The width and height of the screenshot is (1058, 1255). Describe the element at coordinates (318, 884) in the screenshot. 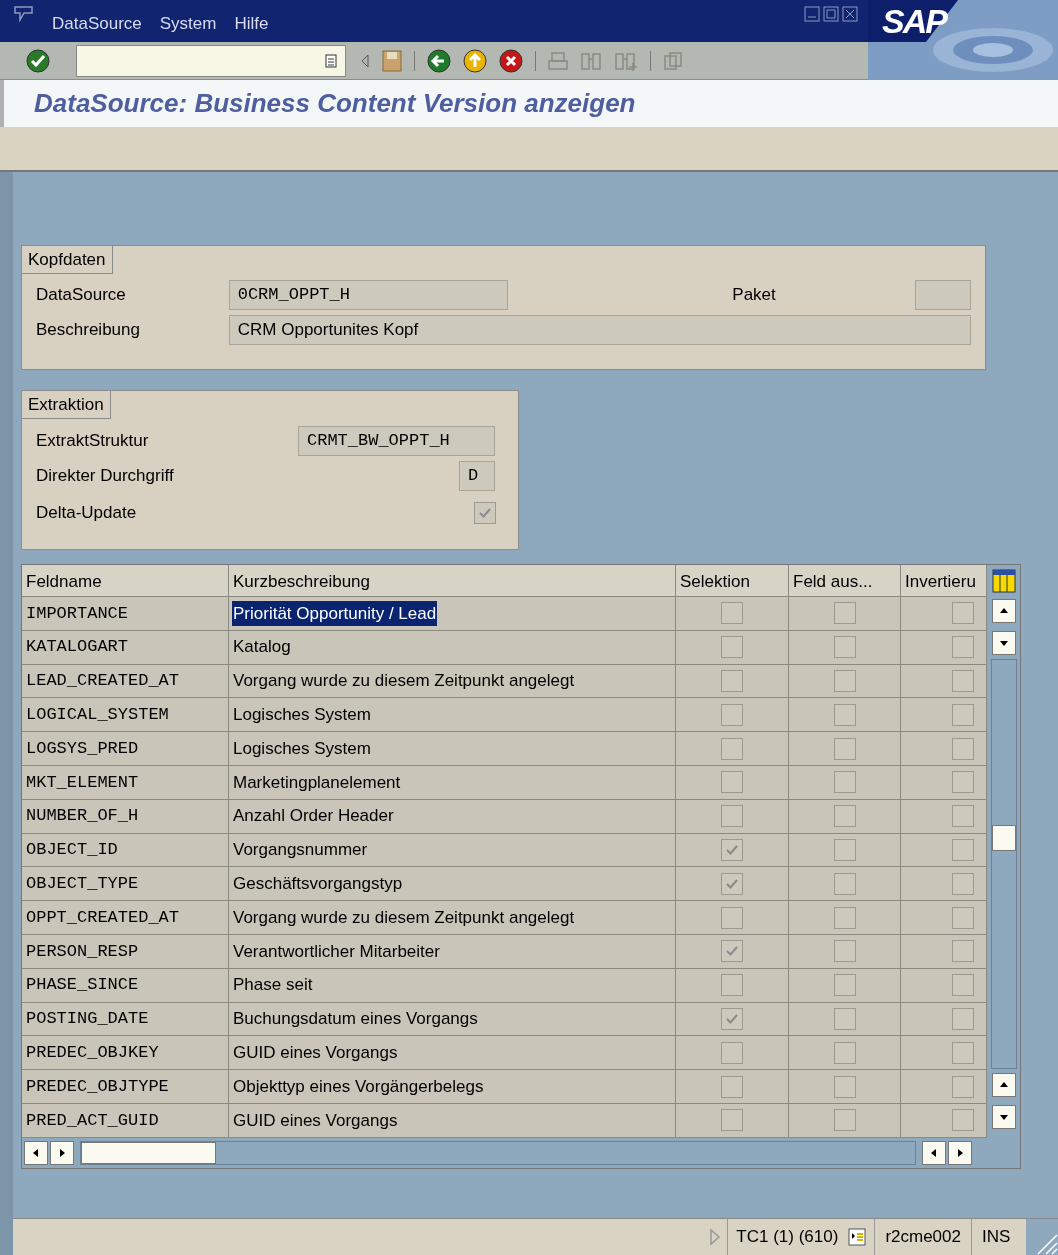

I see `table-cell-text: Geschäftsvorgangstyp` at that location.